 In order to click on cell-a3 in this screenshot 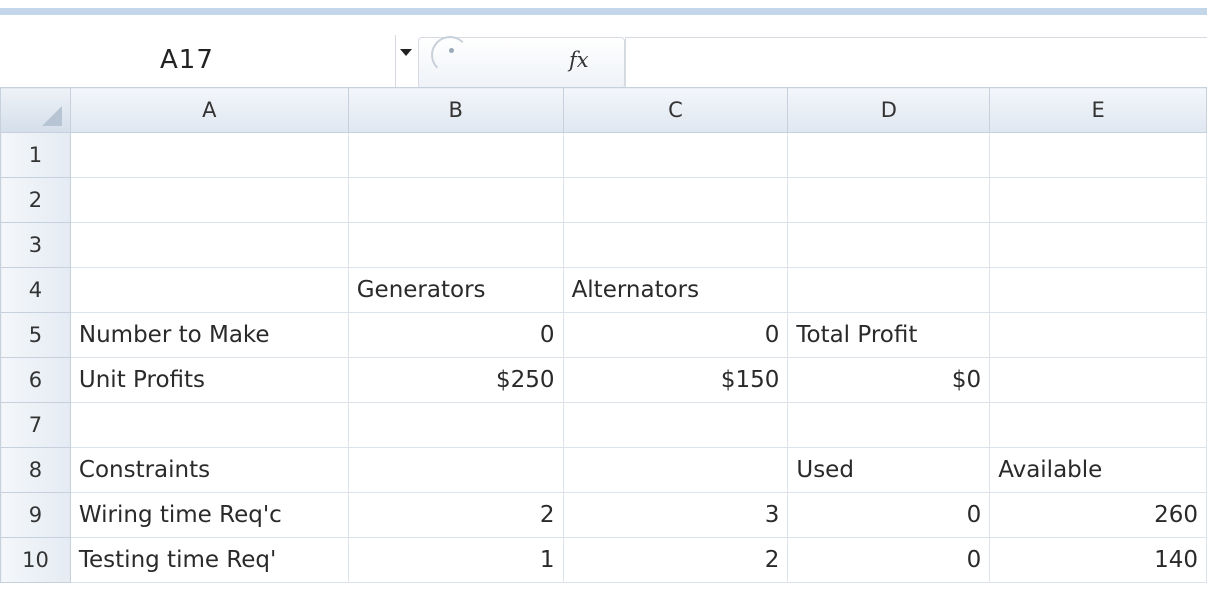, I will do `click(209, 245)`.